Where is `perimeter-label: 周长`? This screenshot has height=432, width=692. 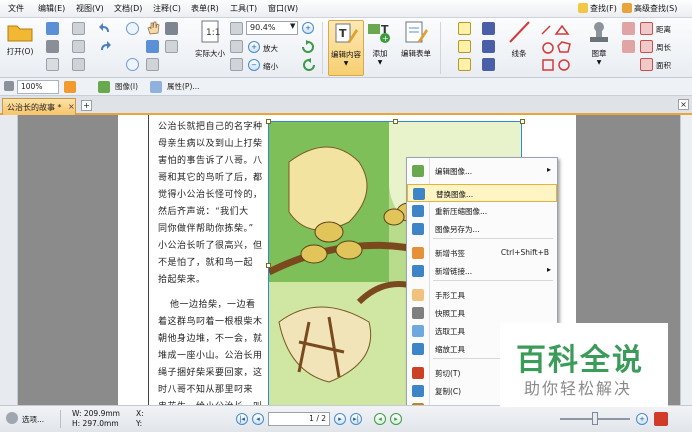 perimeter-label: 周长 is located at coordinates (663, 47).